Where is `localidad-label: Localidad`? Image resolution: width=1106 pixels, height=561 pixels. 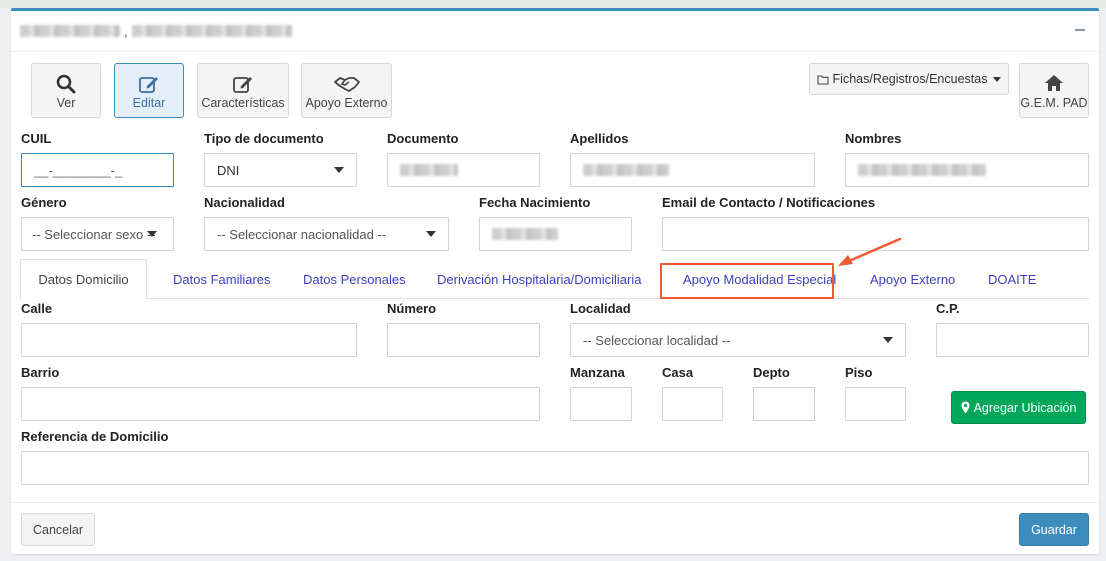 localidad-label: Localidad is located at coordinates (600, 308).